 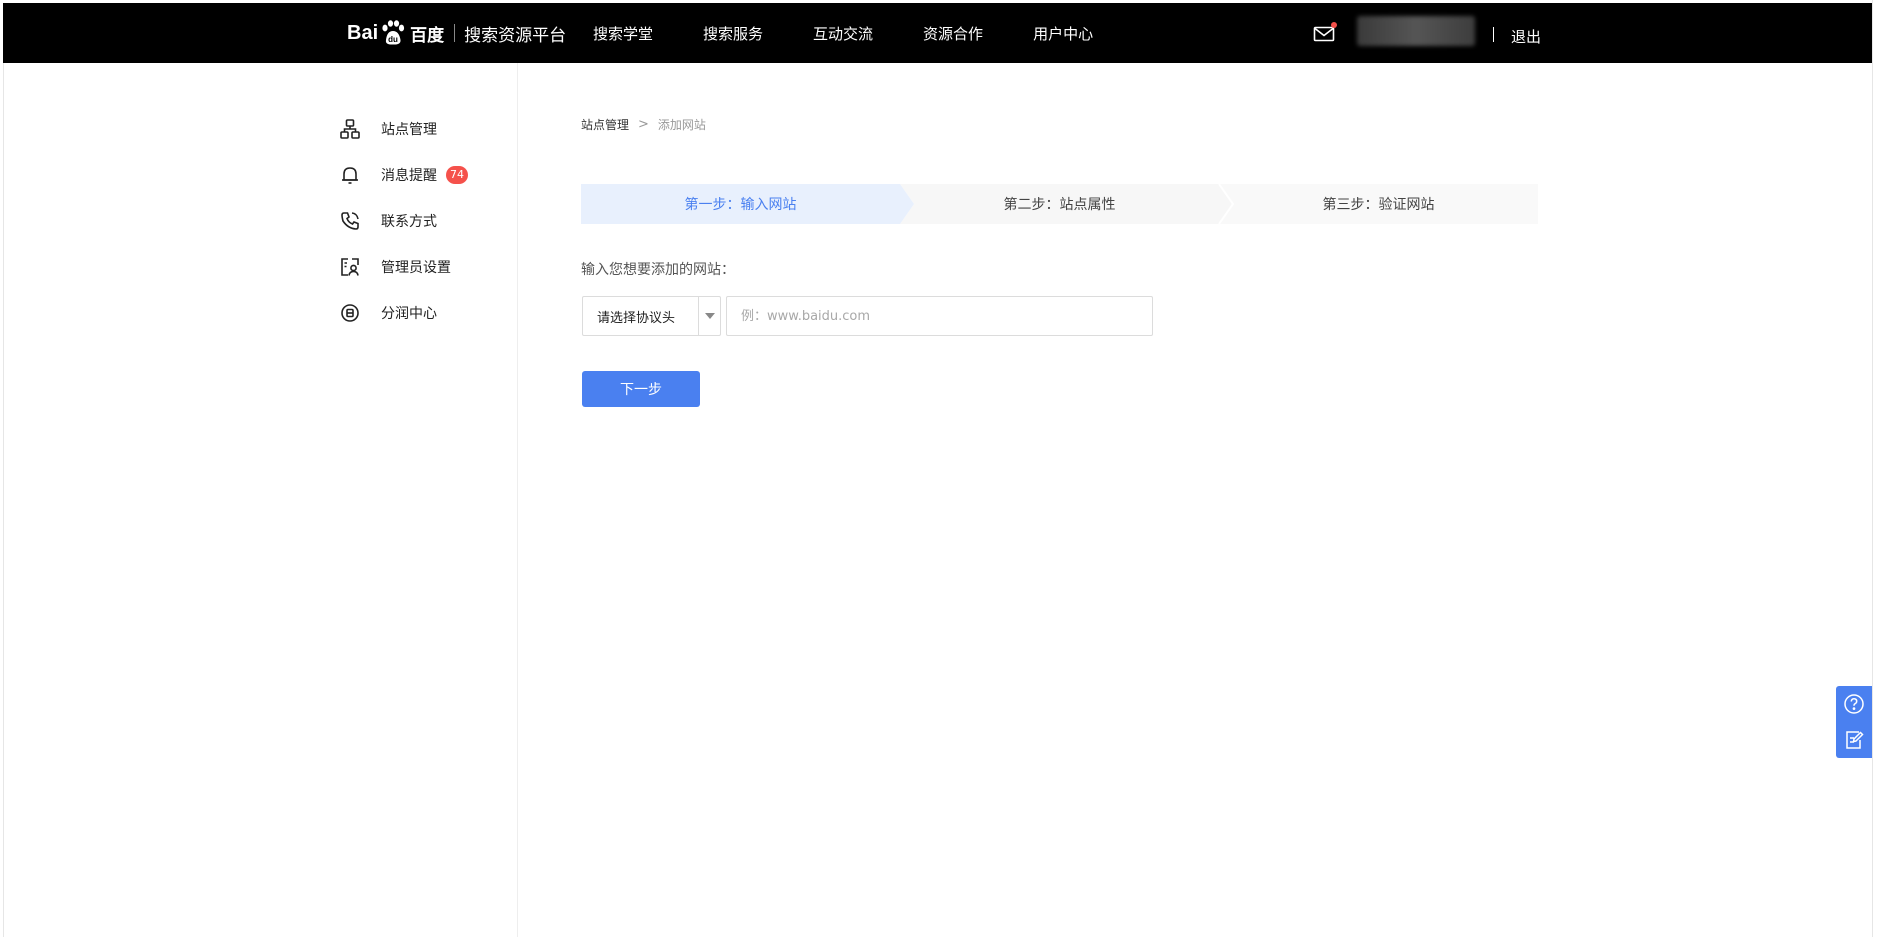 What do you see at coordinates (409, 222) in the screenshot?
I see `sidebar-item-label: 联系方式` at bounding box center [409, 222].